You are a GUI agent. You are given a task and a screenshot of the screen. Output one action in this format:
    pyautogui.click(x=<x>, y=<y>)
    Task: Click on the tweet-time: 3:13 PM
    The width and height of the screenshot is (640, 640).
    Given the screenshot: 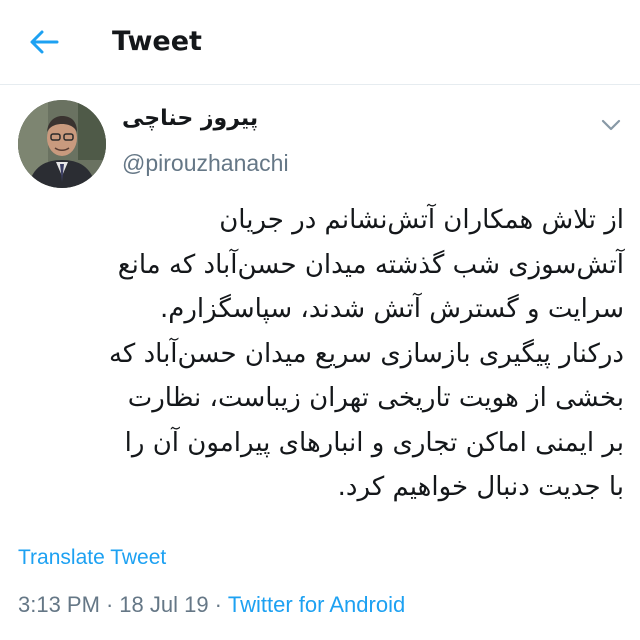 What is the action you would take?
    pyautogui.click(x=59, y=604)
    